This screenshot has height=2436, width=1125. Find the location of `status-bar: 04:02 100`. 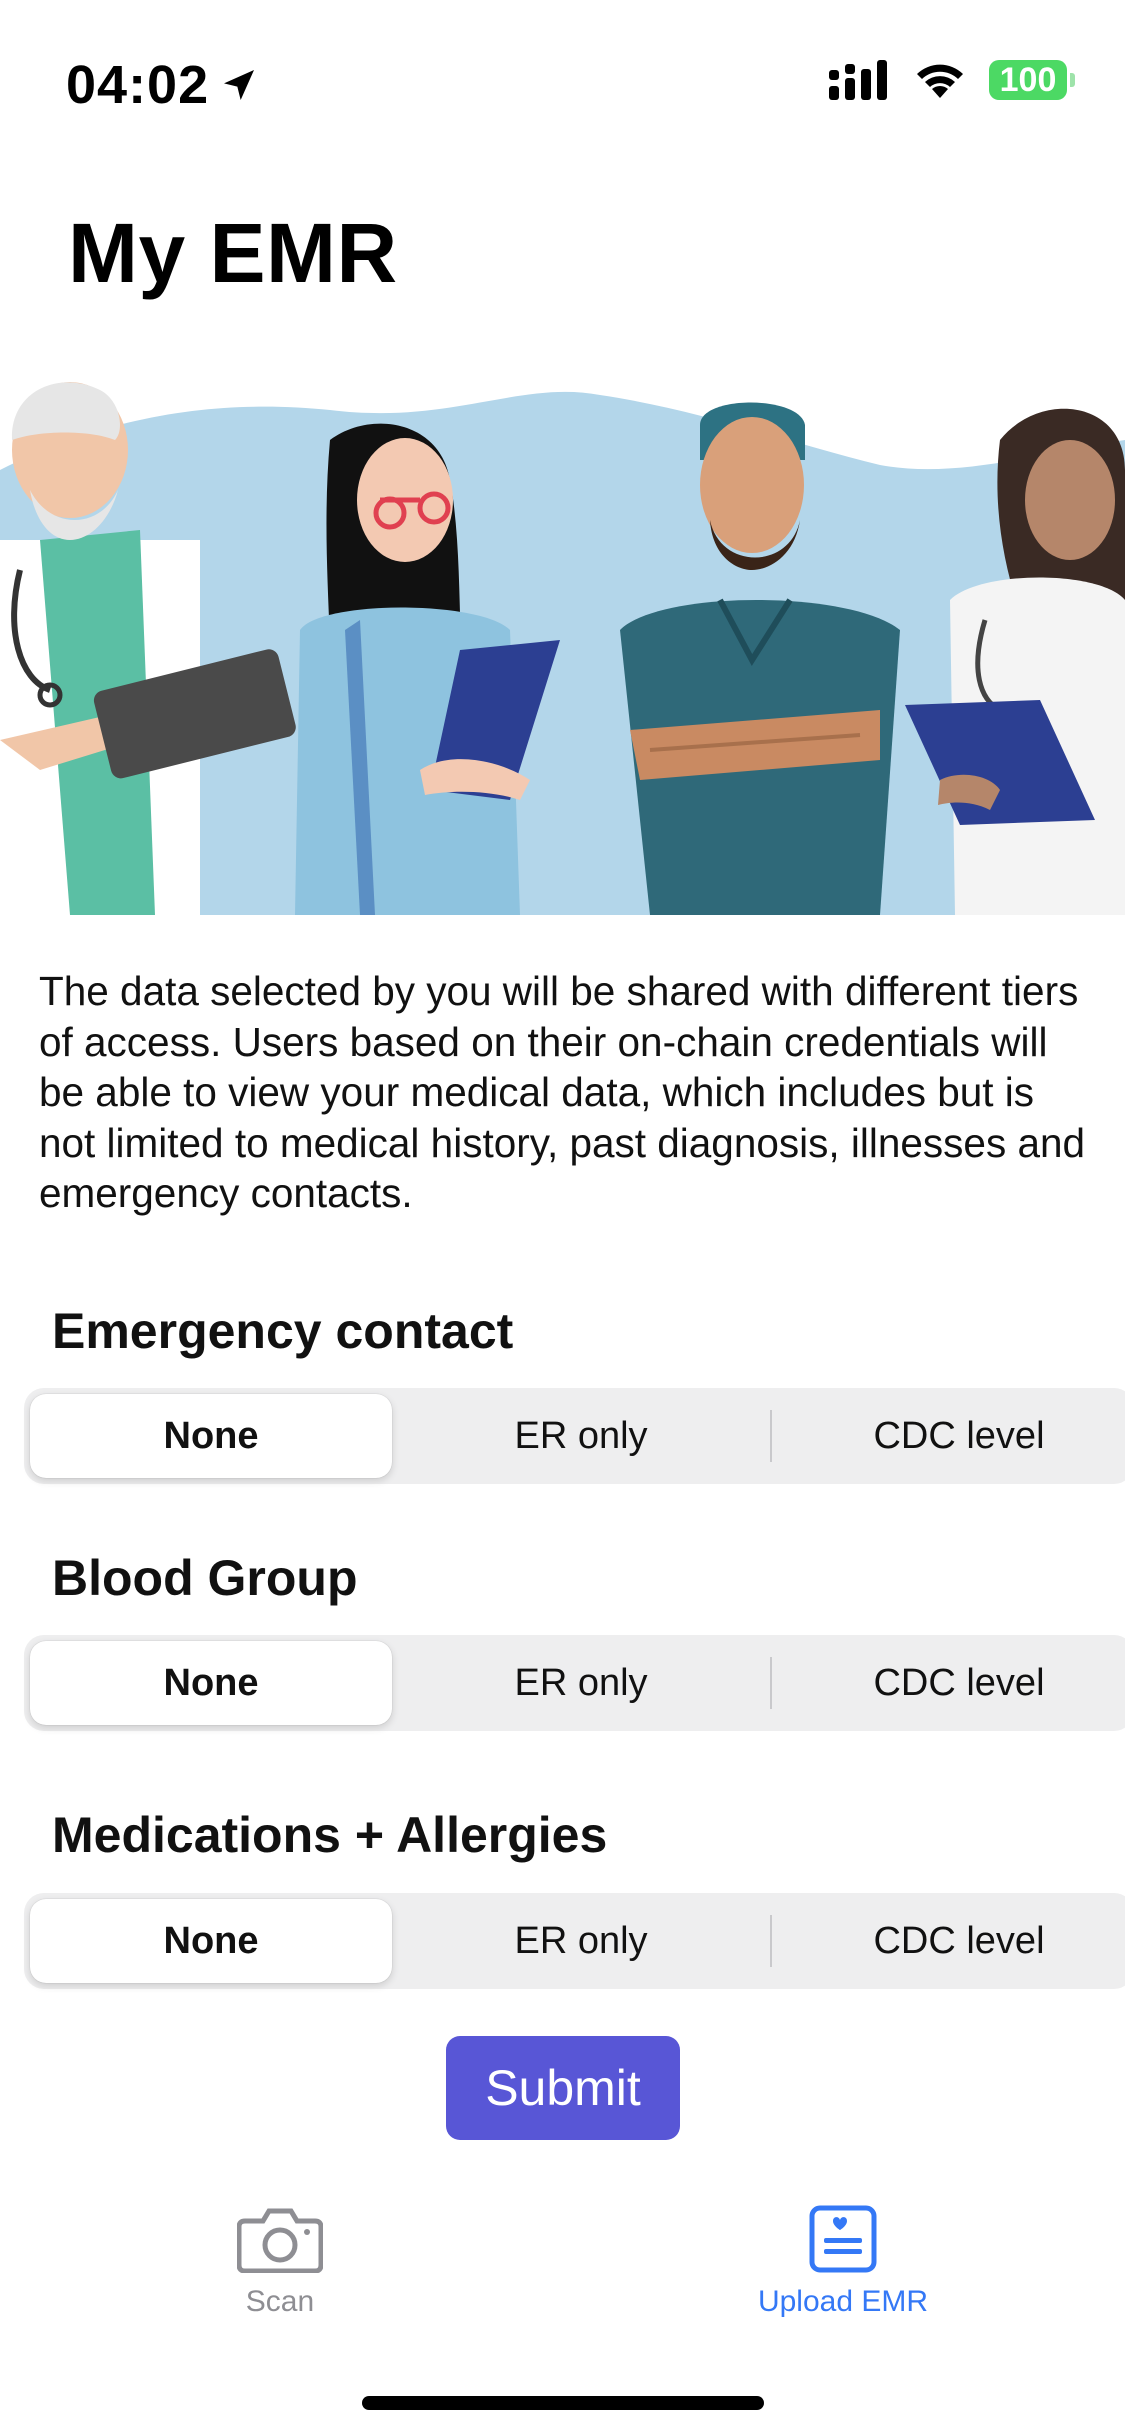

status-bar: 04:02 100 is located at coordinates (562, 90).